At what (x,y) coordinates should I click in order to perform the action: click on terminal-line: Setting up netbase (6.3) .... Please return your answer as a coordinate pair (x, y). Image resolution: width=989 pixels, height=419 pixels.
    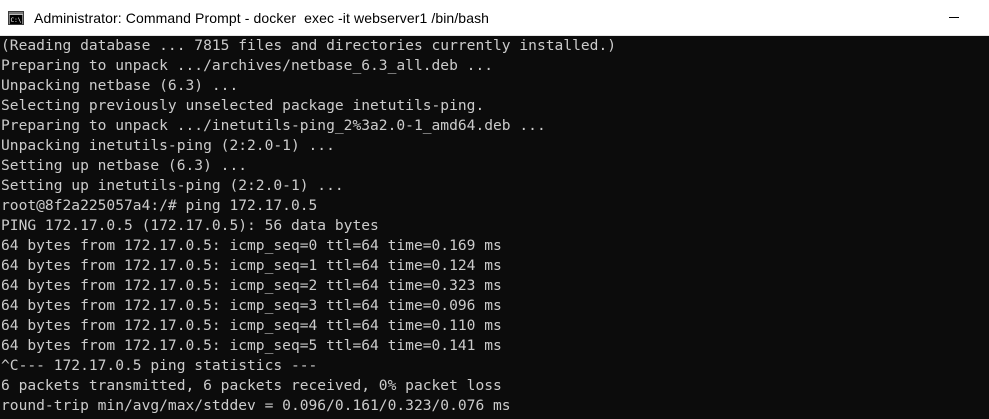
    Looking at the image, I should click on (124, 165).